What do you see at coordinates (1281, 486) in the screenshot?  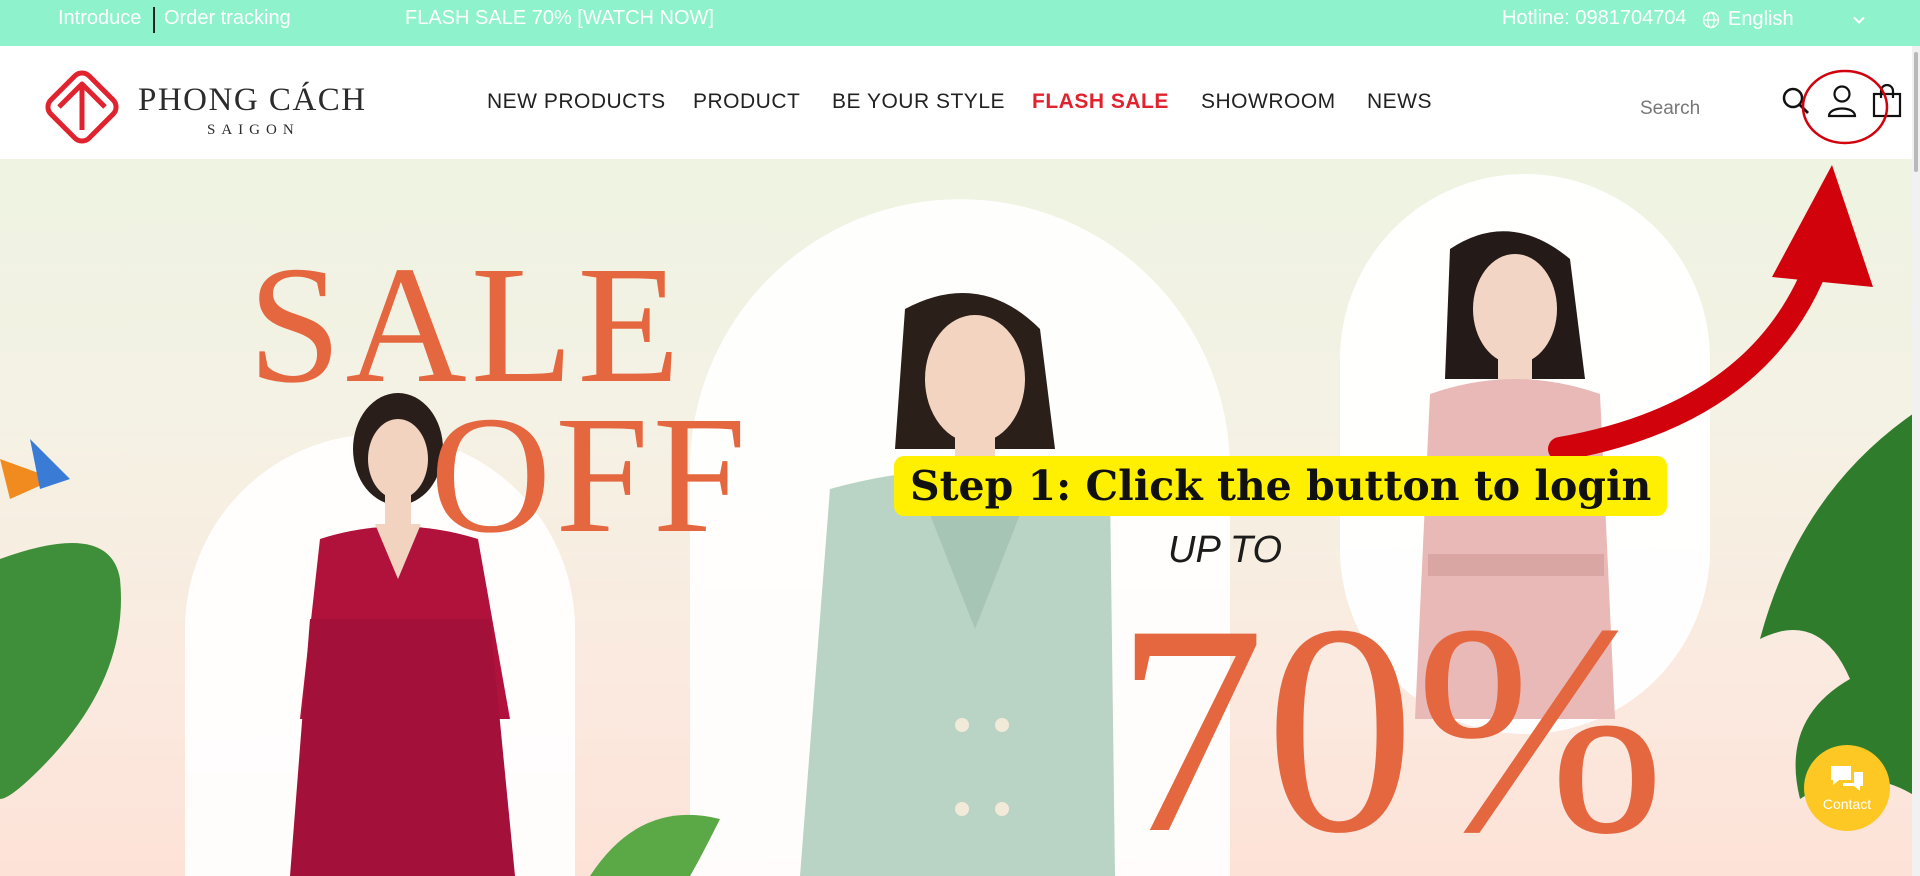 I see `step-instruction-callout: Step 1: Click the button to login` at bounding box center [1281, 486].